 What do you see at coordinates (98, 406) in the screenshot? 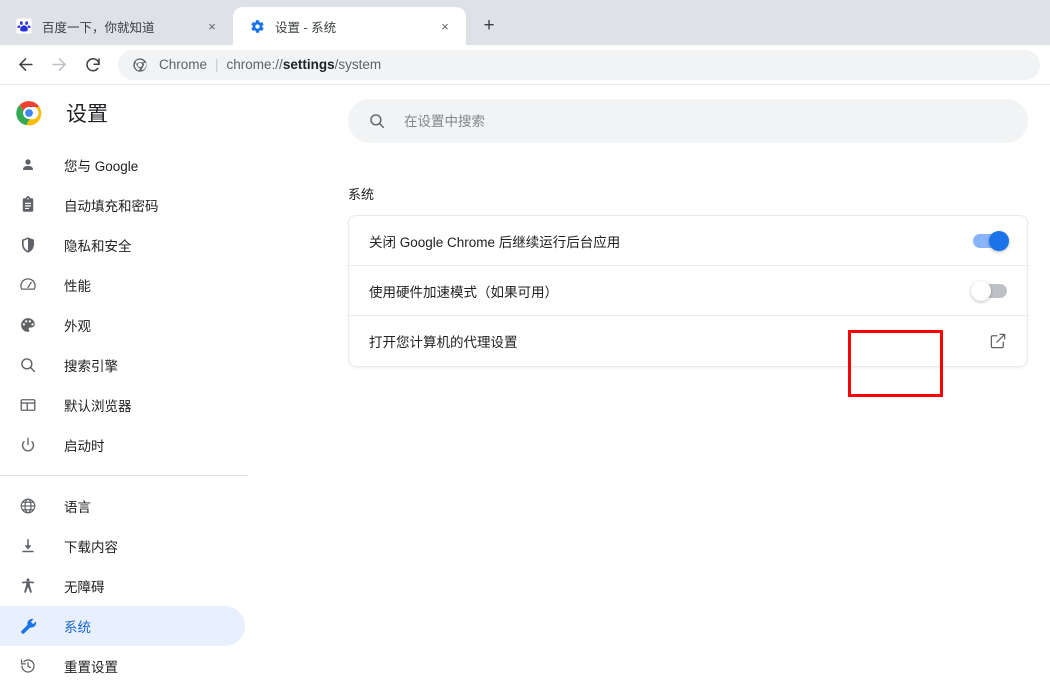
I see `sidebar-item-label: 默认浏览器` at bounding box center [98, 406].